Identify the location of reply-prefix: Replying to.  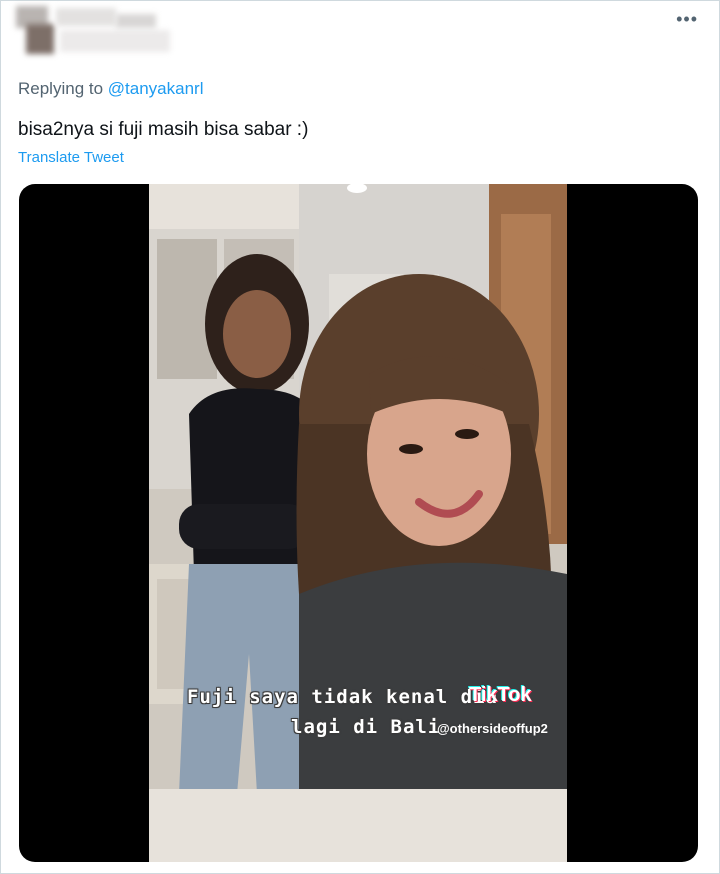
(61, 88).